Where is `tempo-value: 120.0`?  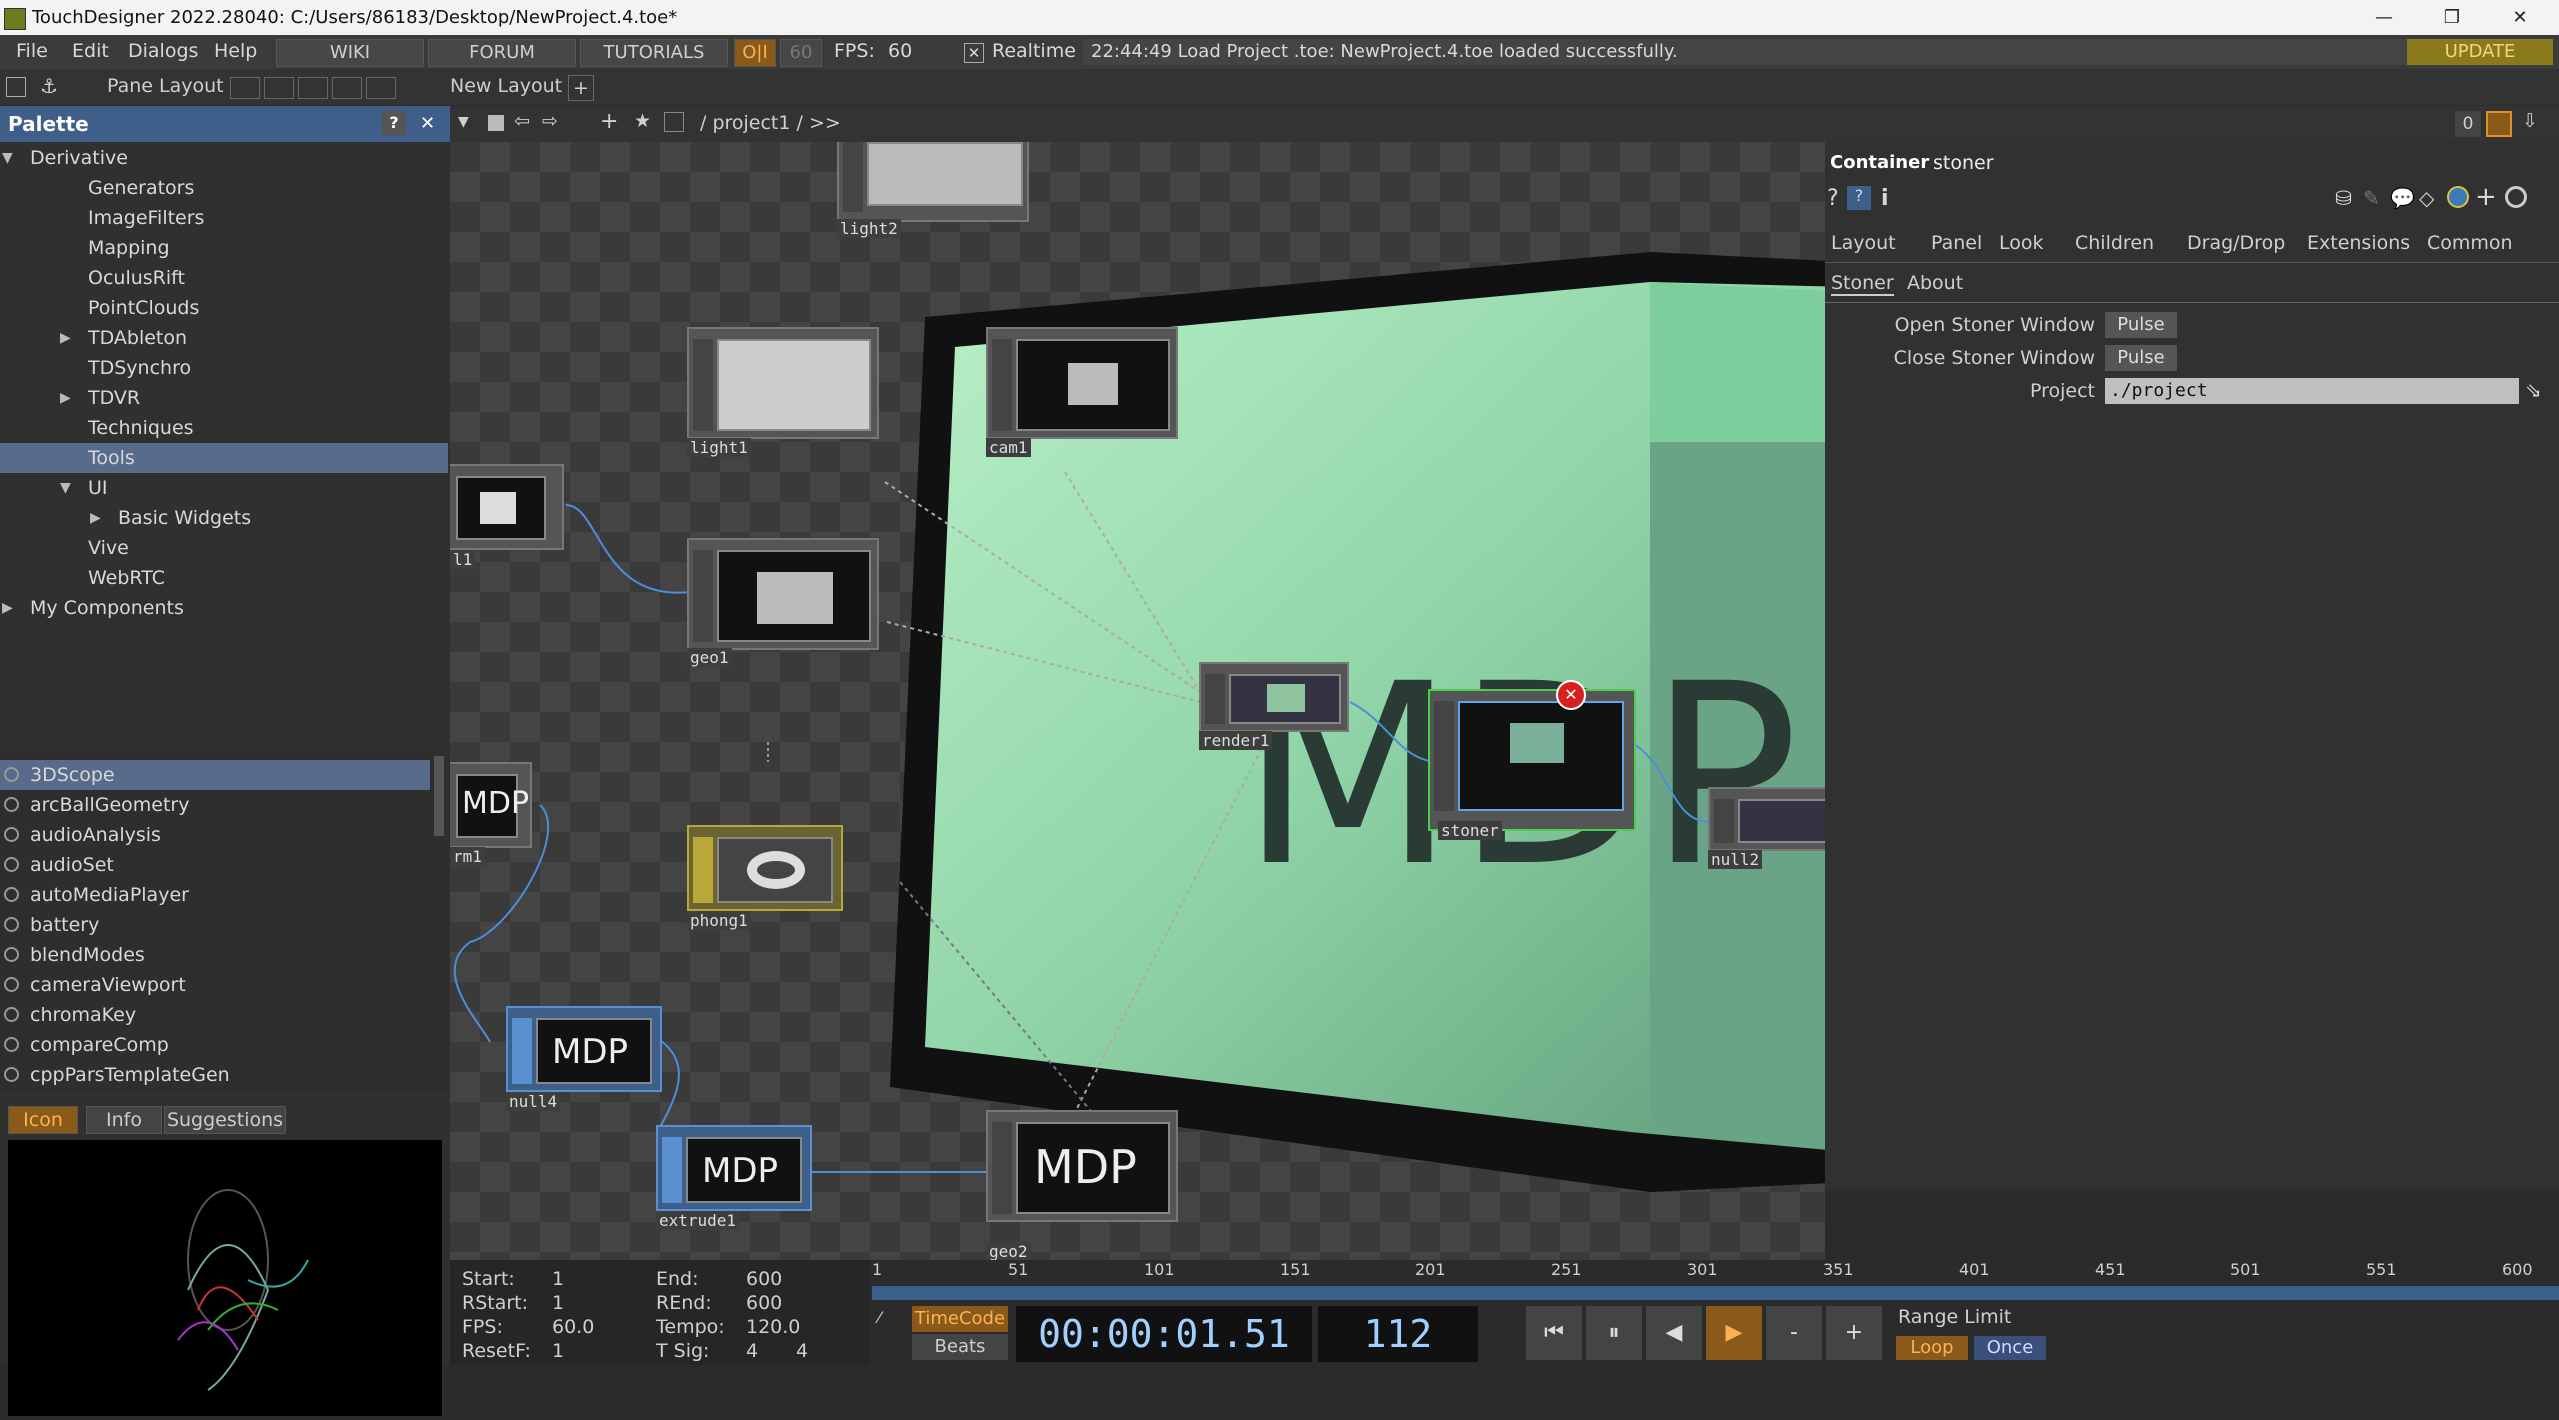
tempo-value: 120.0 is located at coordinates (773, 1327).